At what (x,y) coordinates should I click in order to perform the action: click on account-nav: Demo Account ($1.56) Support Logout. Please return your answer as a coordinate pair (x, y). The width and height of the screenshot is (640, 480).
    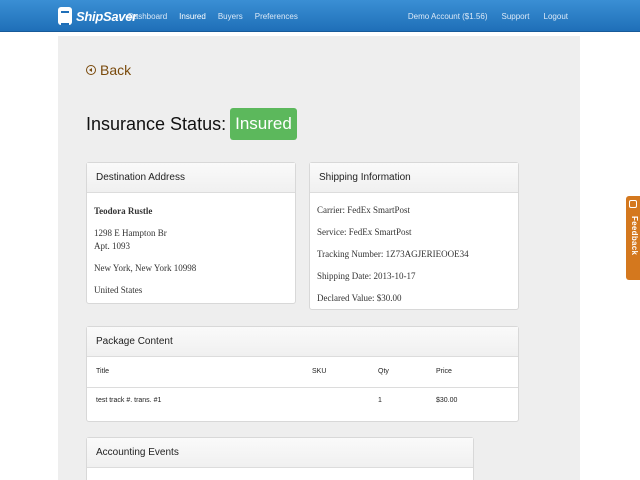
    Looking at the image, I should click on (488, 16).